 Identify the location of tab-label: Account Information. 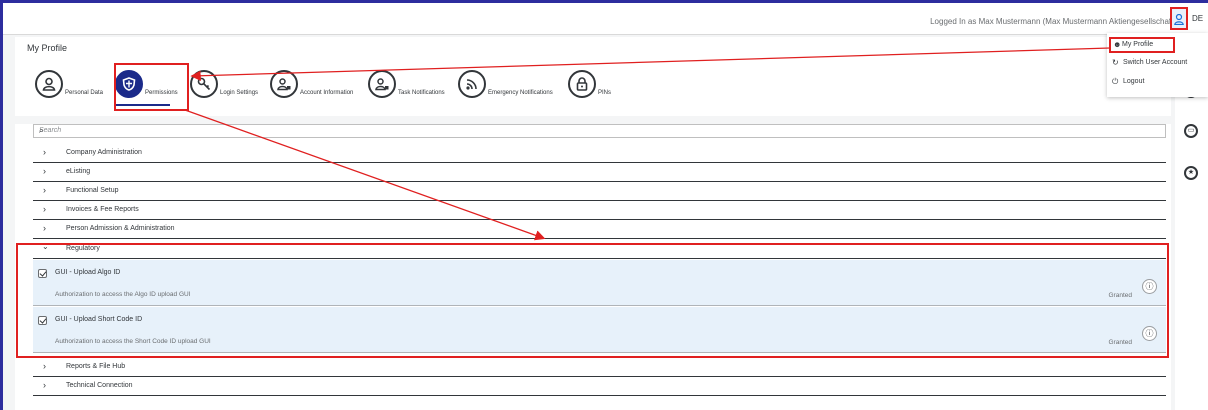
(327, 93).